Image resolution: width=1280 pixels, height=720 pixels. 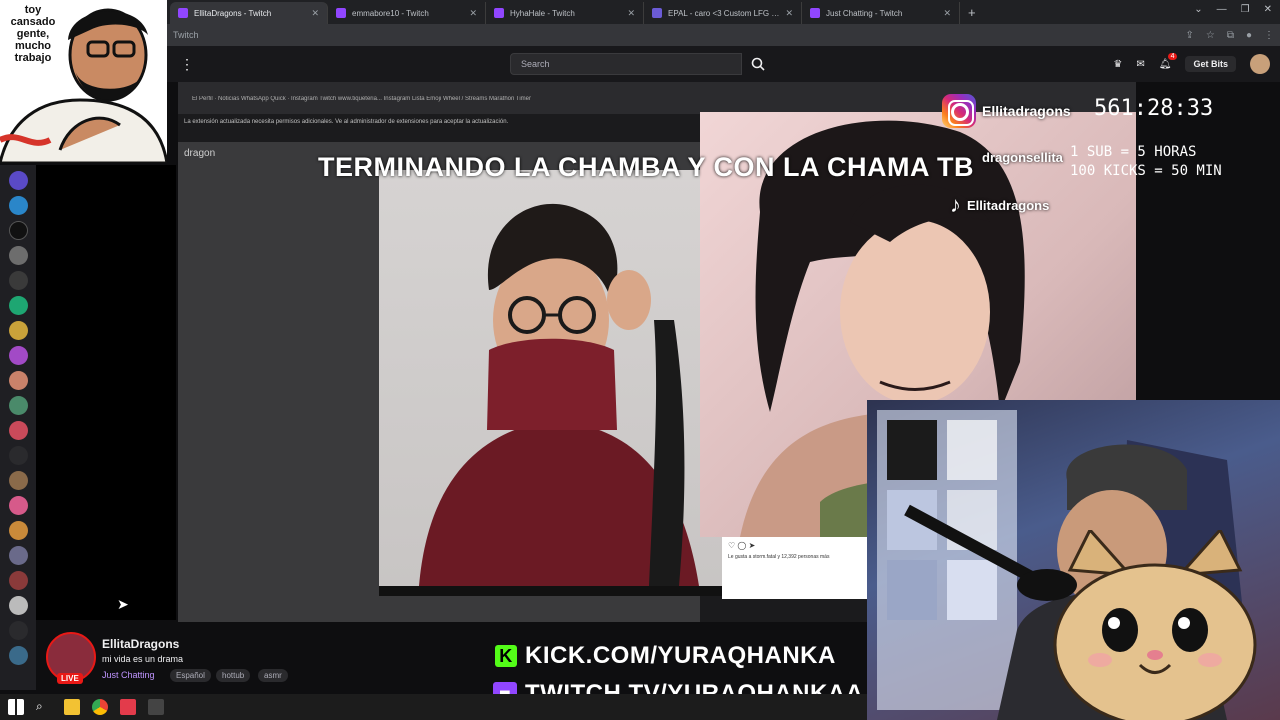 I want to click on tab-title: EllitaDragons - Twitch, so click(x=233, y=13).